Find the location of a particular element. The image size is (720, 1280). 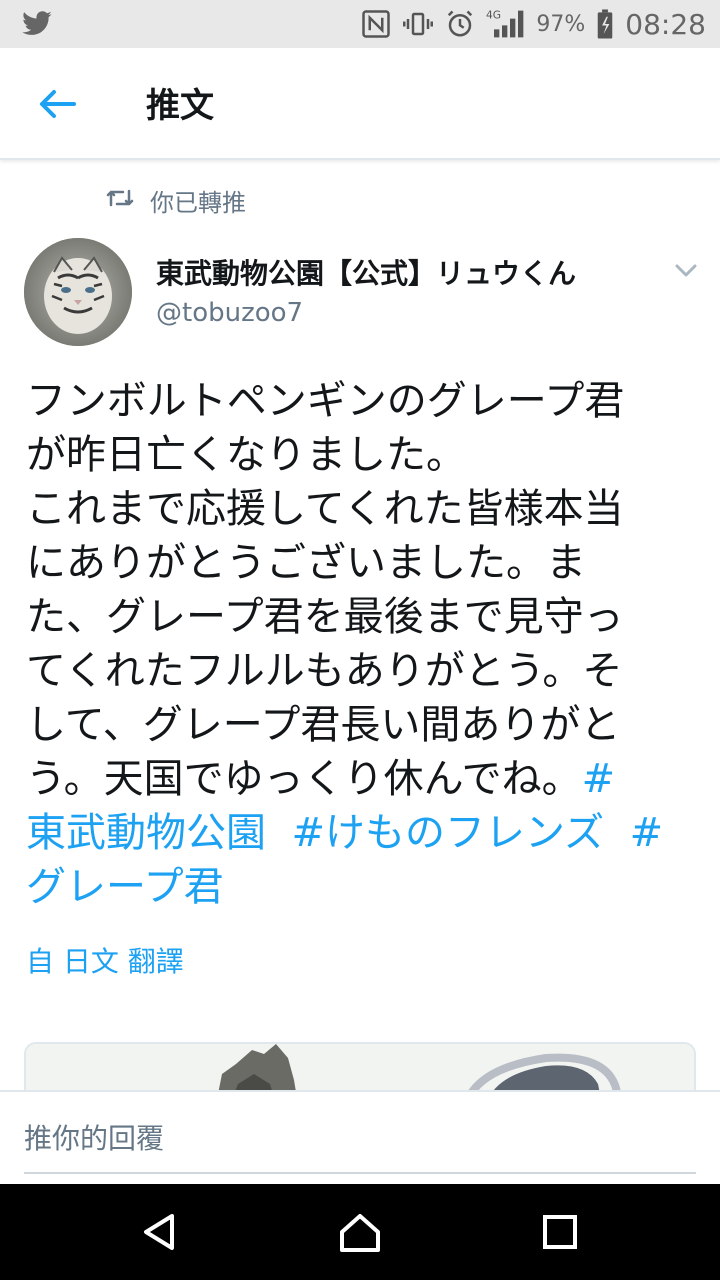

tweet-line: これまで応援してくれた皆様本当 is located at coordinates (325, 509).